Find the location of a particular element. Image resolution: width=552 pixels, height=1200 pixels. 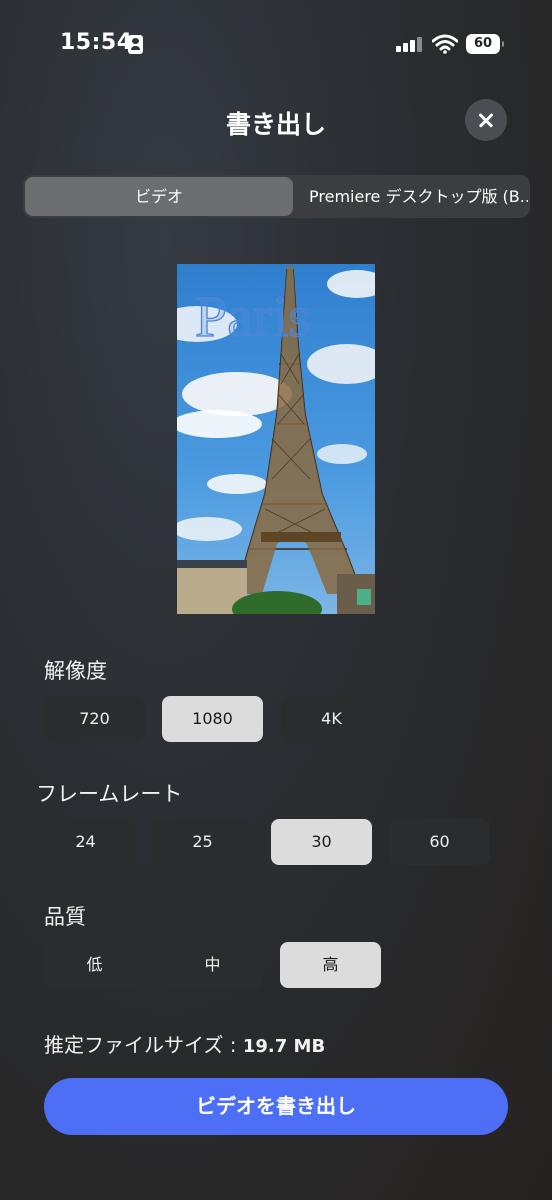

quality-option-high: 高 is located at coordinates (330, 965).